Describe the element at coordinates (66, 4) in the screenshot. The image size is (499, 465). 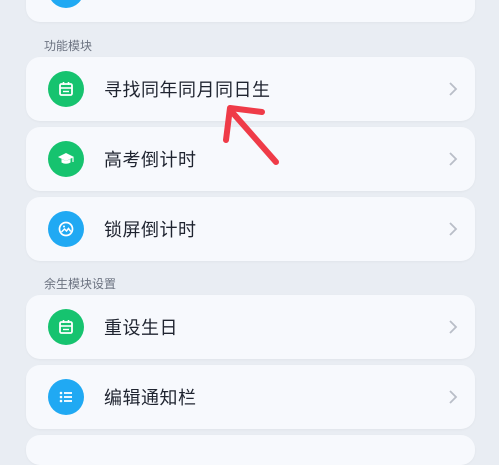
I see `partial-icon` at that location.